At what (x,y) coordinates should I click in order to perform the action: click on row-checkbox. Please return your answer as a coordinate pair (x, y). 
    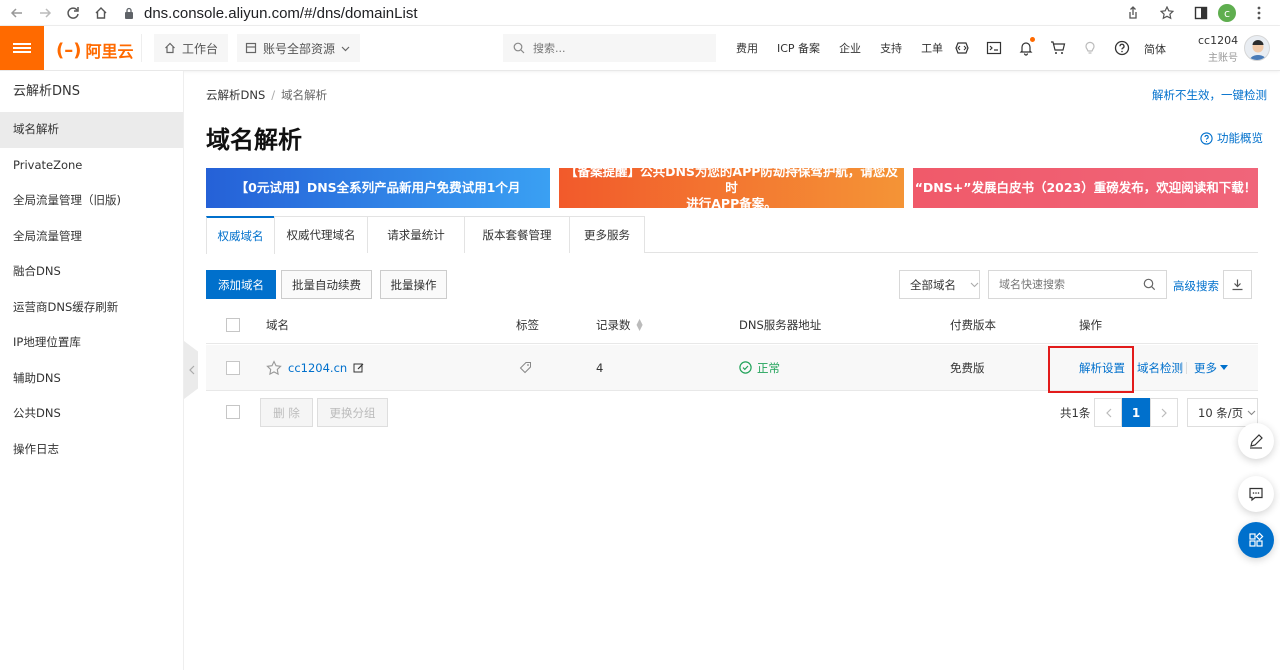
    Looking at the image, I should click on (233, 367).